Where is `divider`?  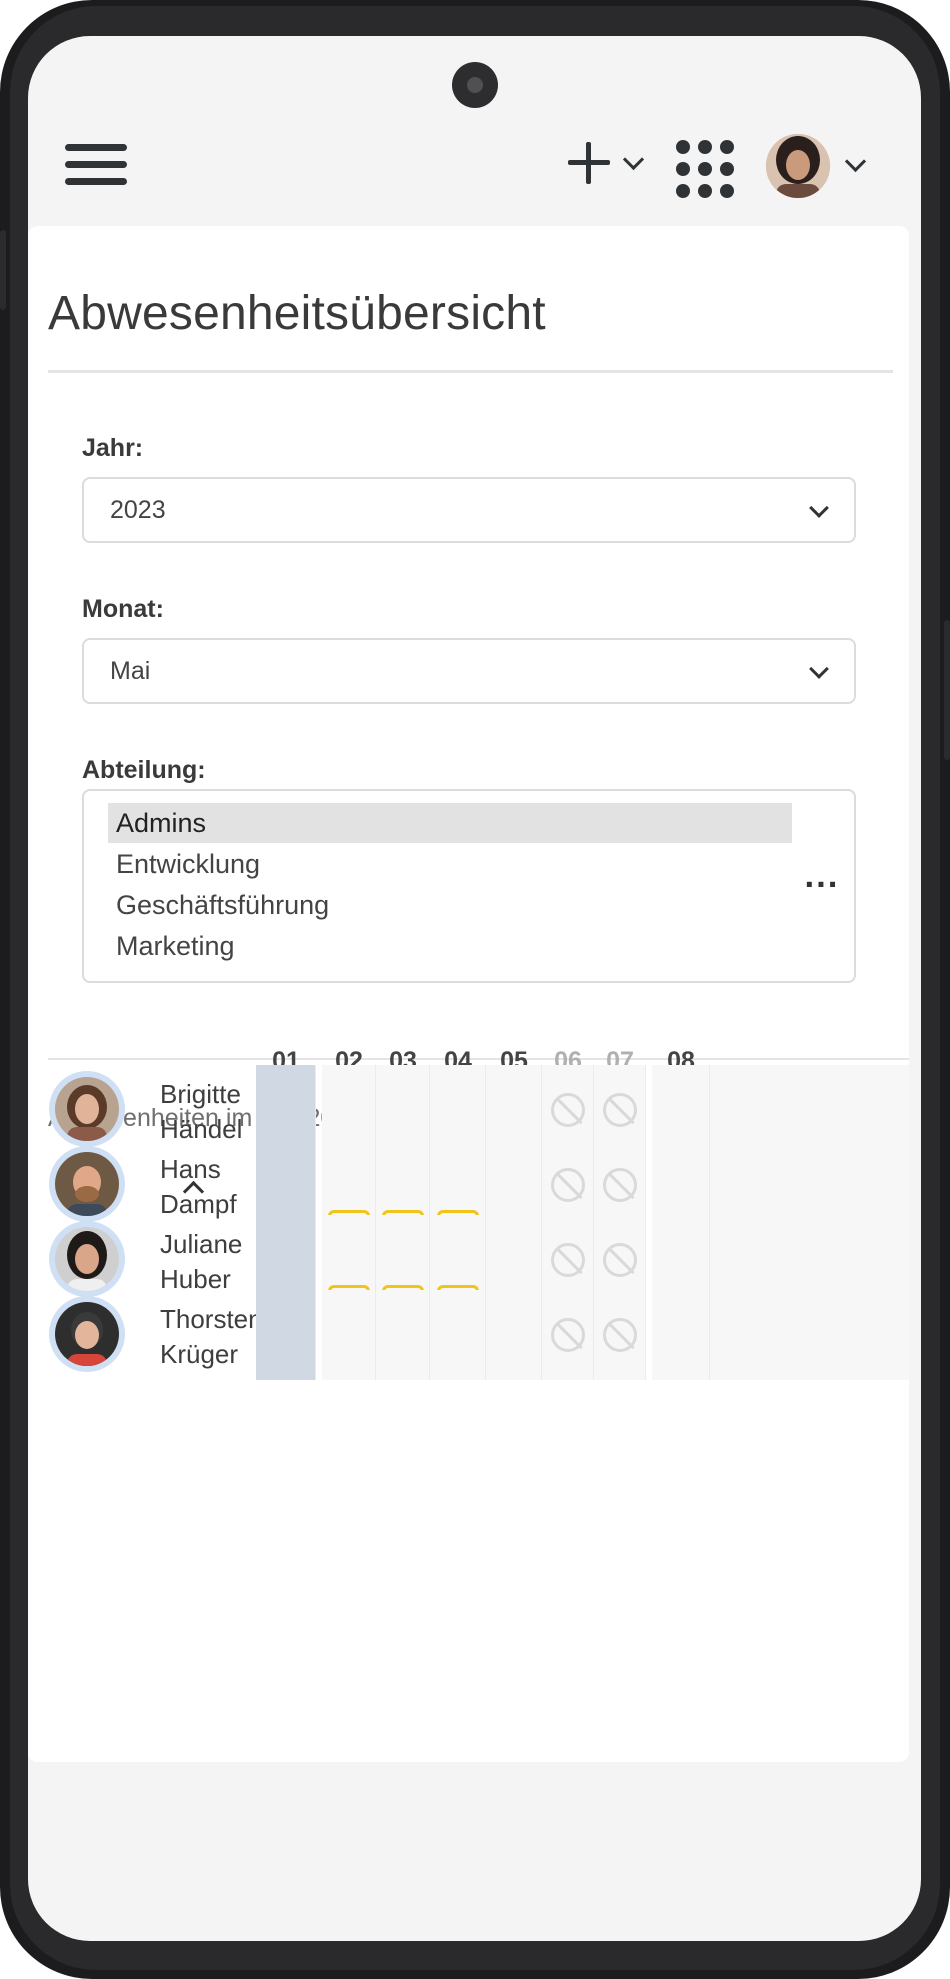 divider is located at coordinates (470, 371).